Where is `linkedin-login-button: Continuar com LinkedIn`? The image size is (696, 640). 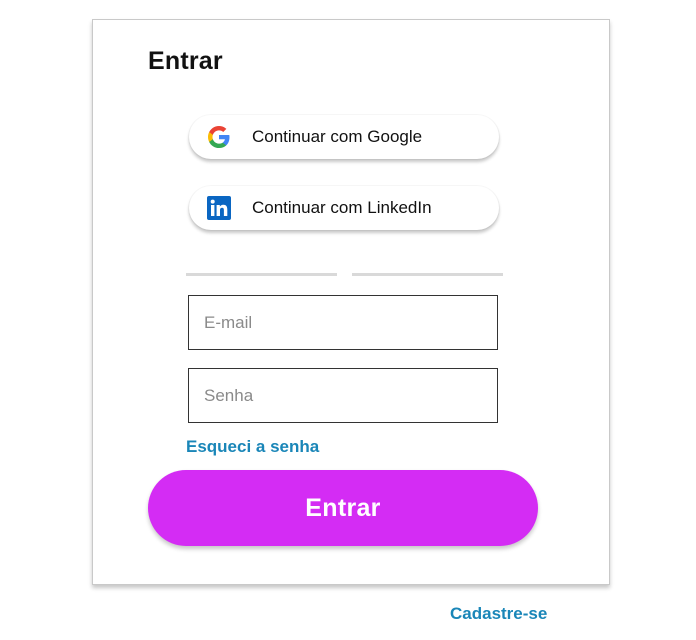 linkedin-login-button: Continuar com LinkedIn is located at coordinates (344, 208).